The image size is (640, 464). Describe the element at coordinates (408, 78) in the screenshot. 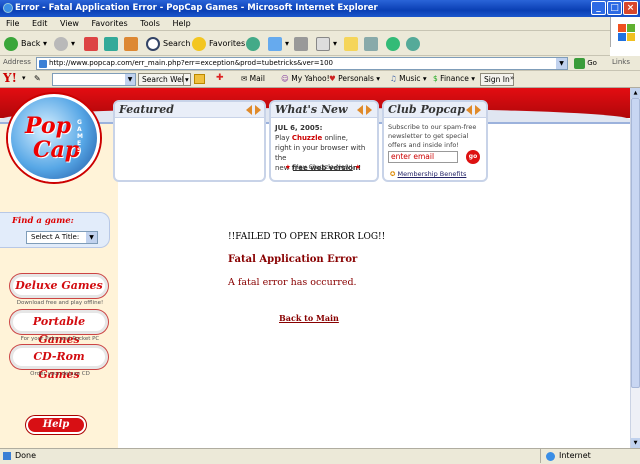

I see `music-button: ♫ Music ▾` at that location.